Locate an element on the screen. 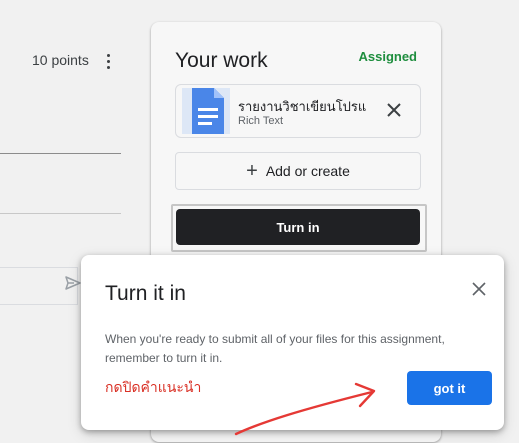 This screenshot has height=443, width=519. attachment-type: Rich Text is located at coordinates (261, 121).